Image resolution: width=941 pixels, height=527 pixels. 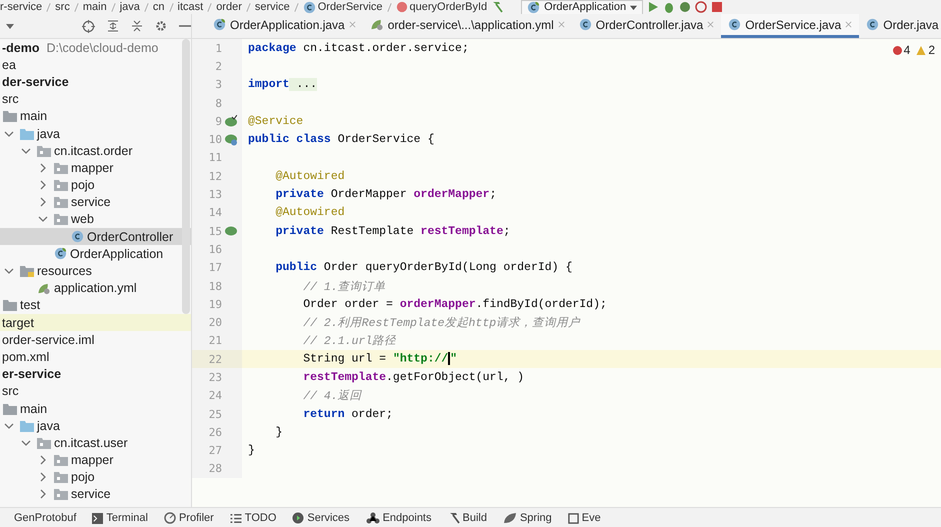 I want to click on tool-window-button: Build, so click(x=467, y=518).